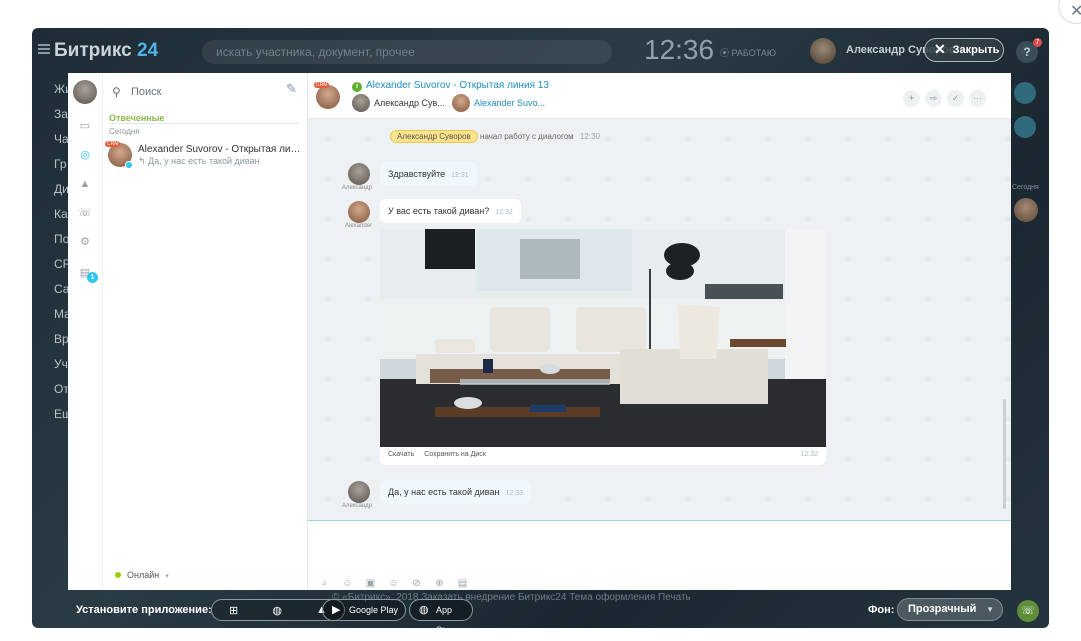  I want to click on answered-section-label: Отвеченные, so click(137, 118).